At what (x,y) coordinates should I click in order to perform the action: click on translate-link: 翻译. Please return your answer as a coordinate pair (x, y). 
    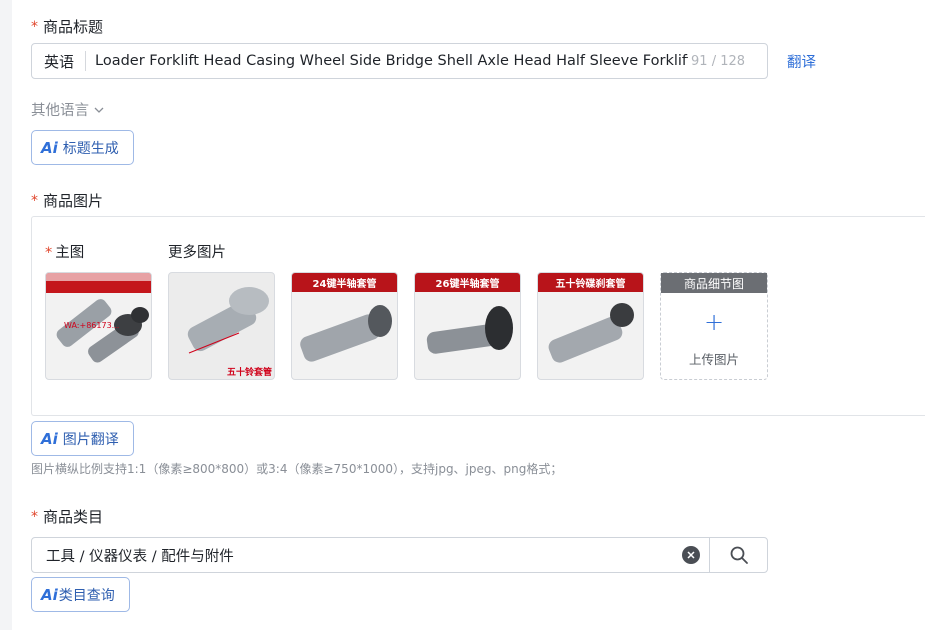
    Looking at the image, I should click on (801, 61).